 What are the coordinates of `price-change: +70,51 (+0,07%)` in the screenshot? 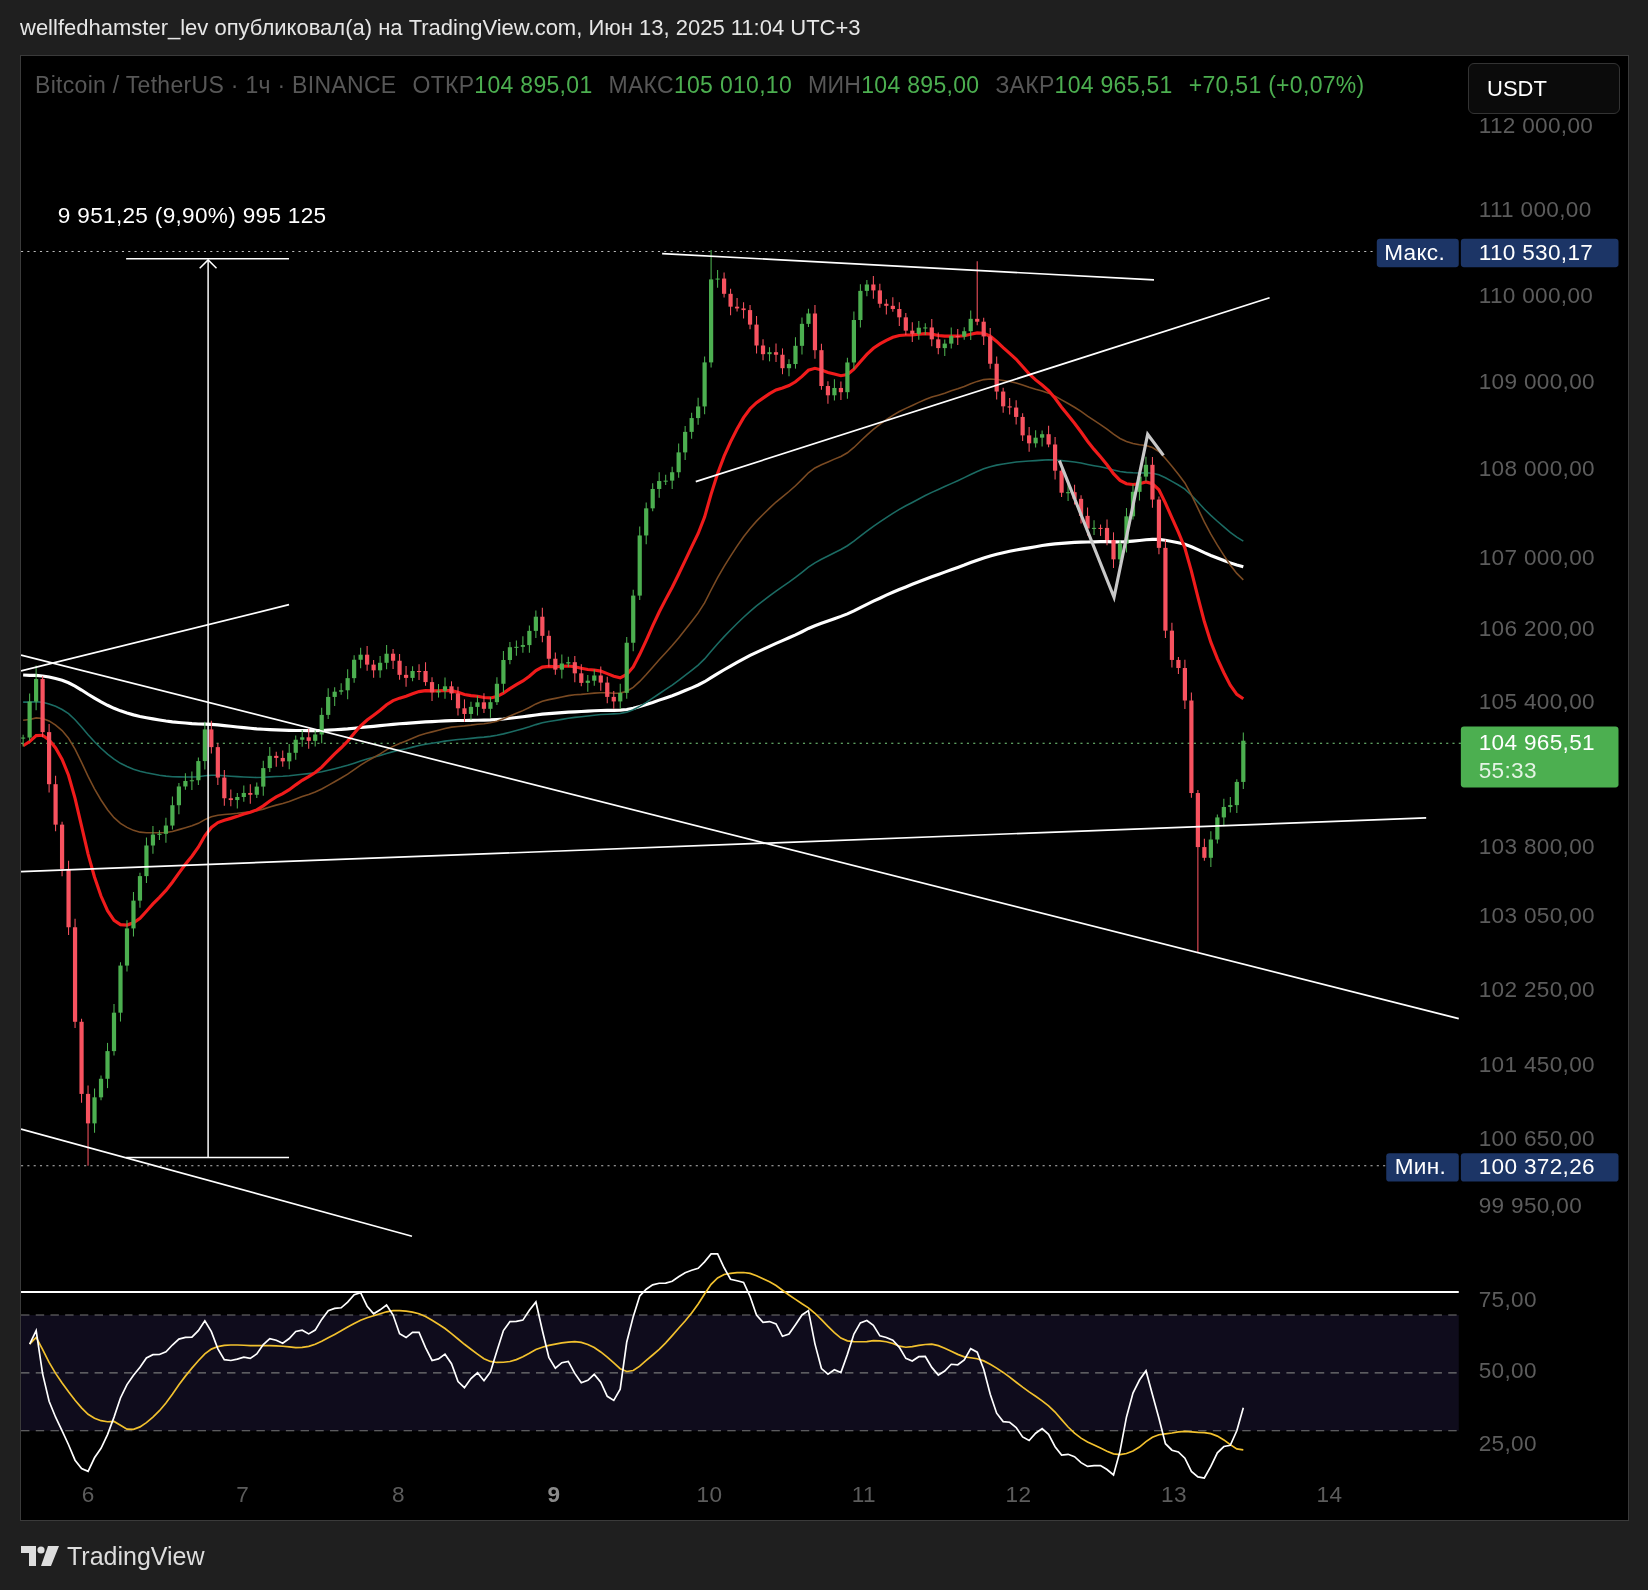 It's located at (1276, 85).